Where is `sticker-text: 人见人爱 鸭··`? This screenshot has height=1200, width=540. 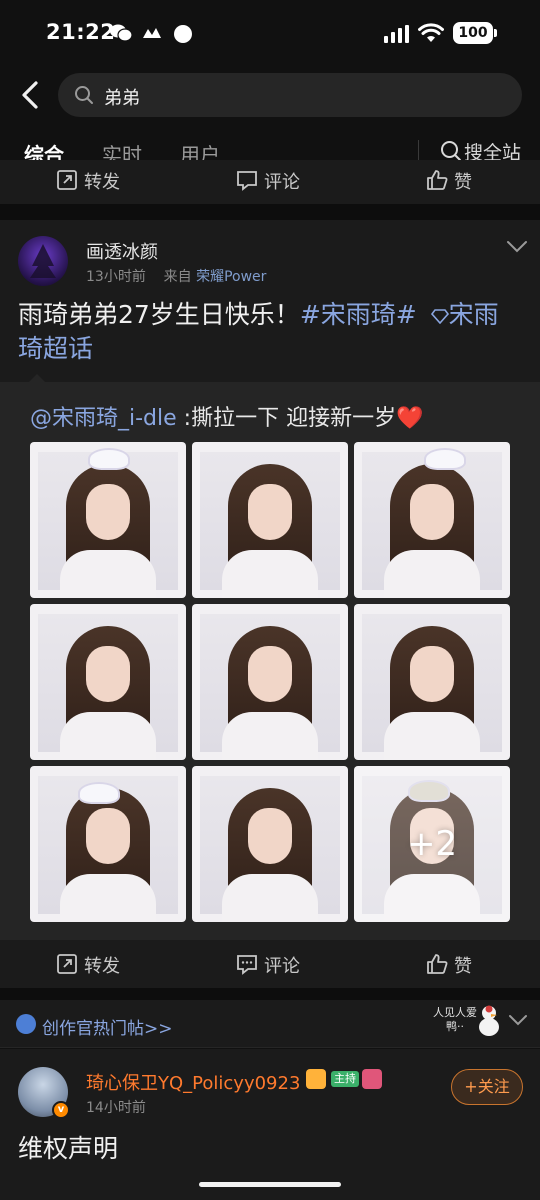 sticker-text: 人见人爱 鸭·· is located at coordinates (455, 1019).